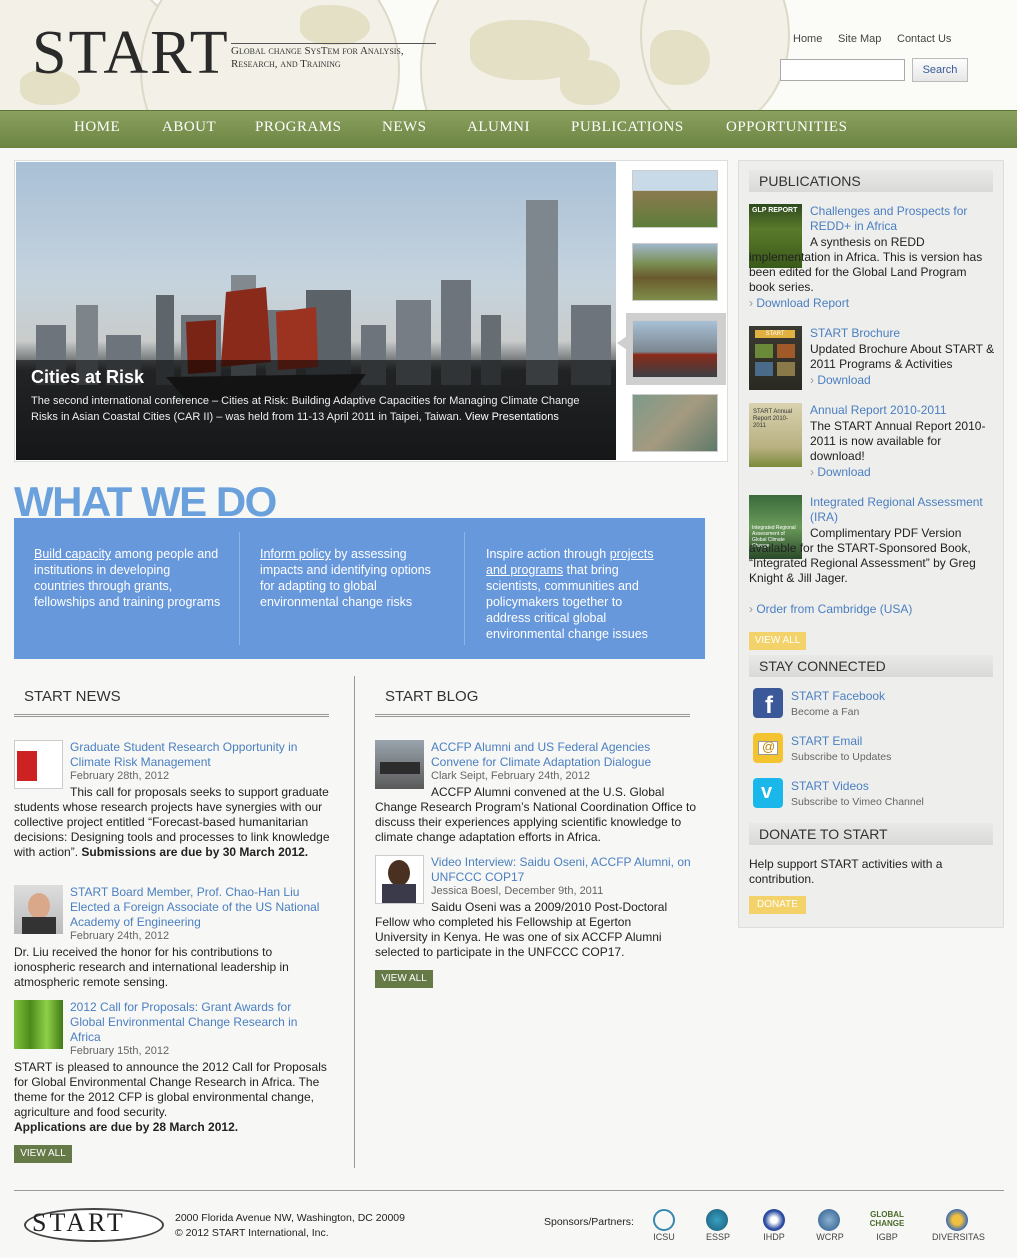  What do you see at coordinates (830, 786) in the screenshot?
I see `social-vimeo-link: START Videos` at bounding box center [830, 786].